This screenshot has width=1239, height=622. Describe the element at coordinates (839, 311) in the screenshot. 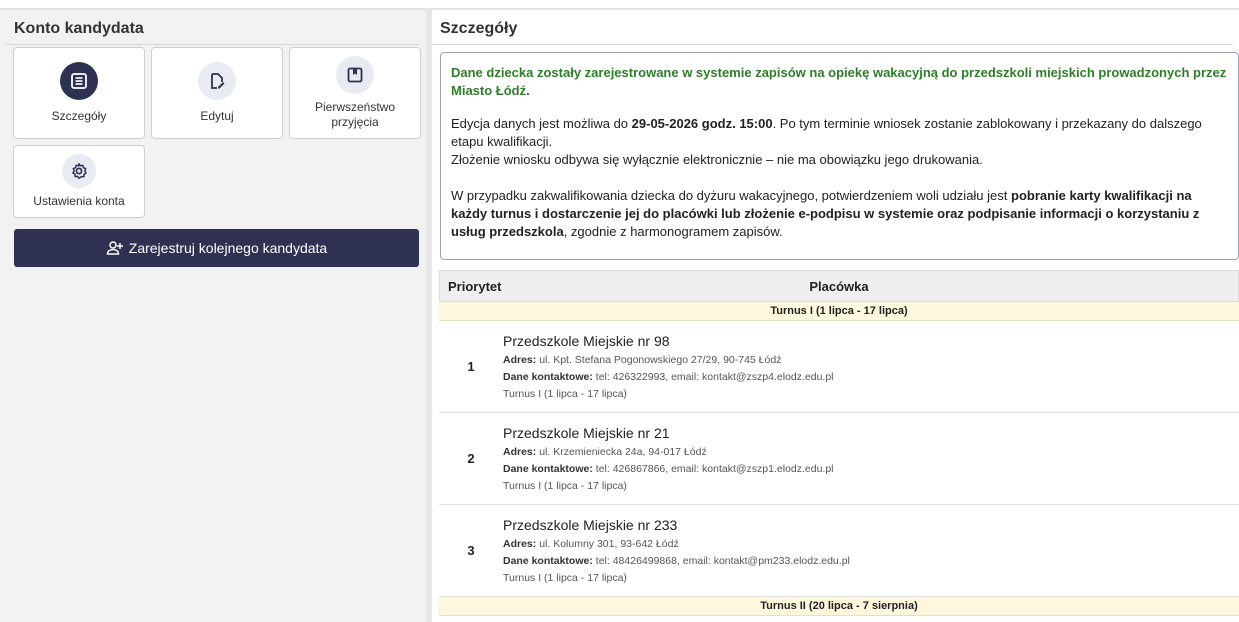

I see `turn-group-header: Turnus I (1 lipca - 17 lipca)` at that location.